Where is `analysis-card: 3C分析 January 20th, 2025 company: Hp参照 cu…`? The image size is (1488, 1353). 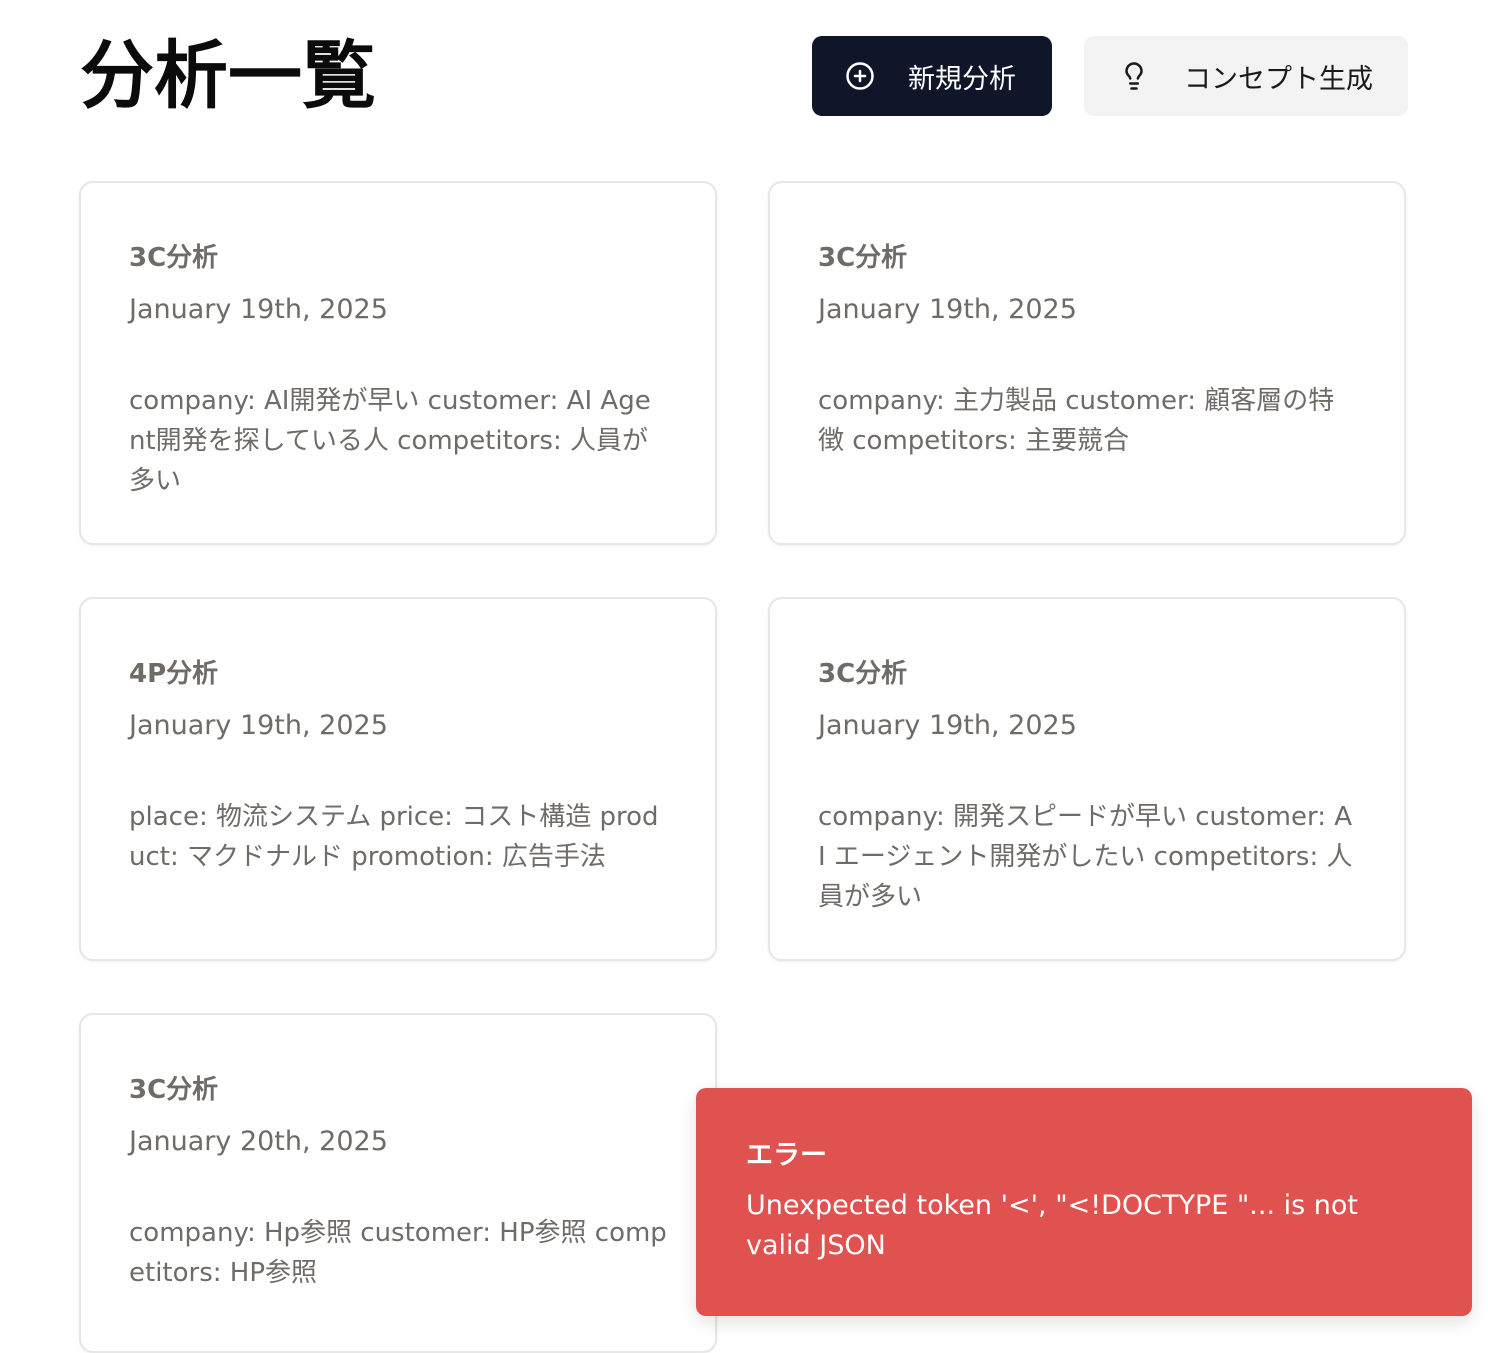 analysis-card: 3C分析 January 20th, 2025 company: Hp参照 cu… is located at coordinates (398, 1183).